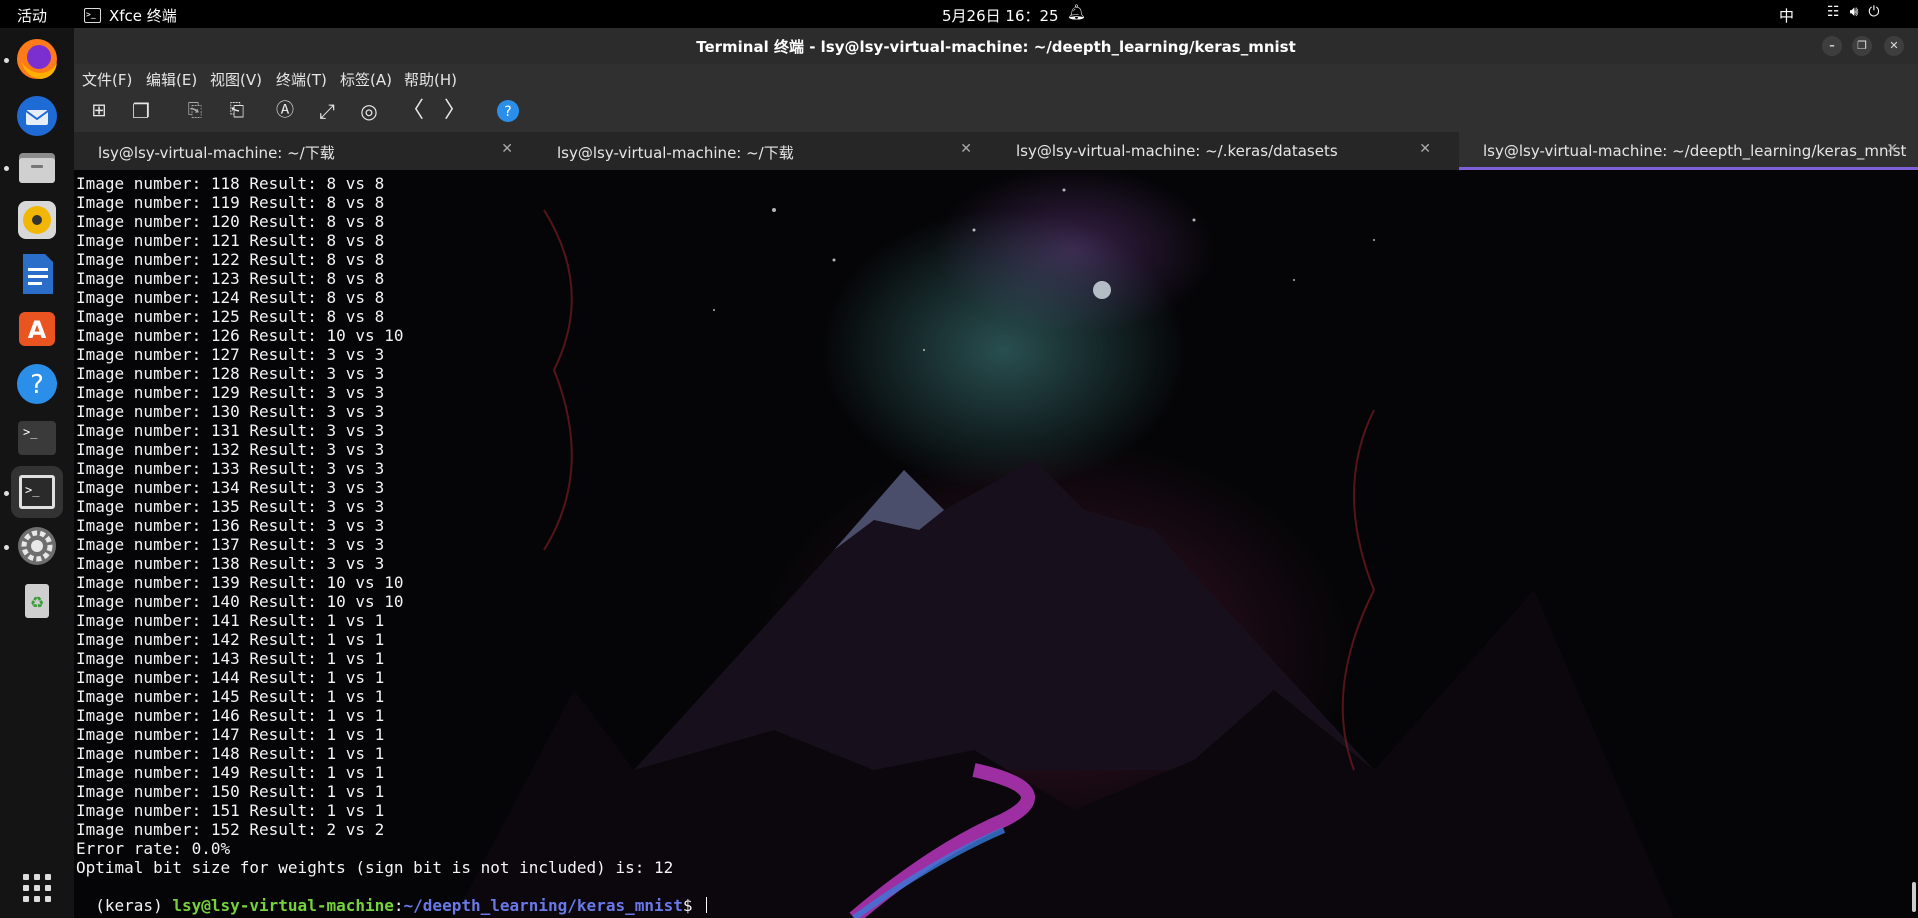 Image resolution: width=1918 pixels, height=918 pixels. What do you see at coordinates (230, 563) in the screenshot?
I see `terminal-line: Image number: 138 Result: 3 vs 3` at bounding box center [230, 563].